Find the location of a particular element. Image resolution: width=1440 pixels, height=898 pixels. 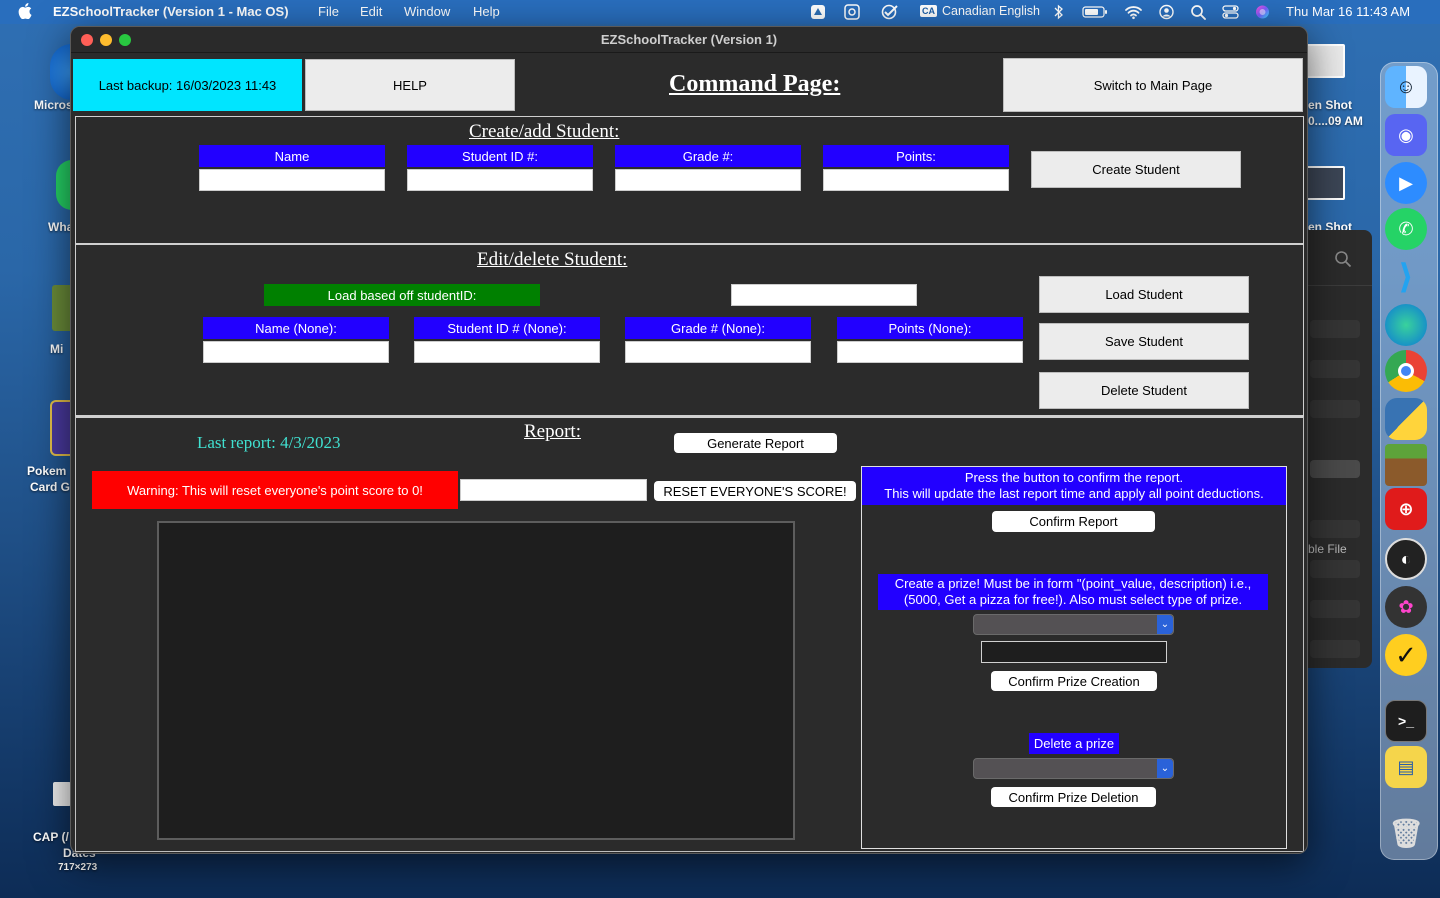

edit-grade-label: Grade # (None): is located at coordinates (718, 328).